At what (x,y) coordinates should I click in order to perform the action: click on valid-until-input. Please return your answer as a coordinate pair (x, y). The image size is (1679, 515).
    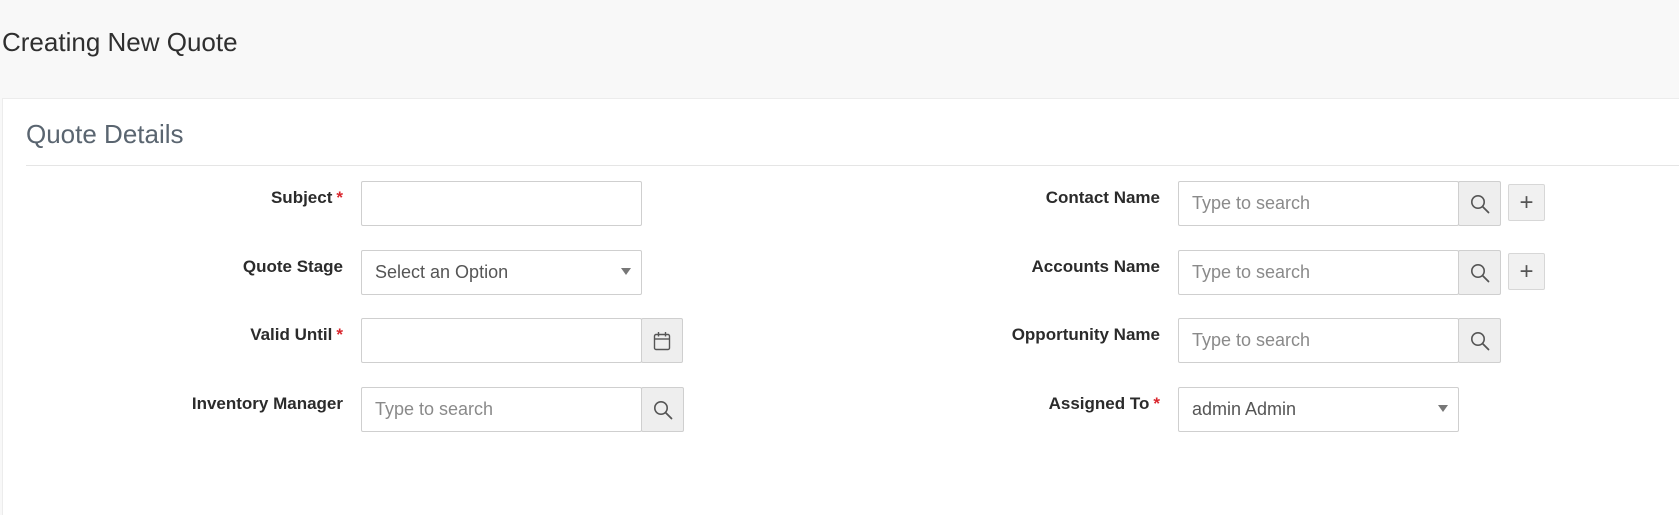
    Looking at the image, I should click on (501, 340).